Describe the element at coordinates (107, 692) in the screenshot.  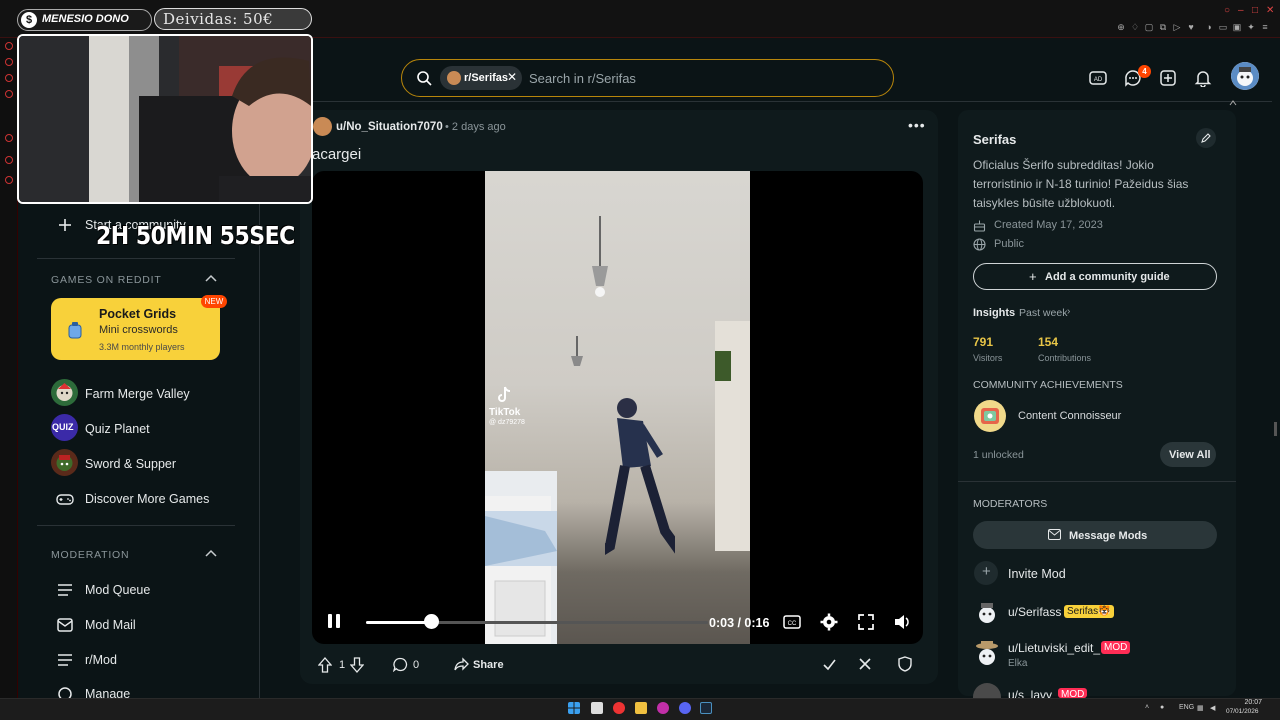
I see `manage-link: Manage` at that location.